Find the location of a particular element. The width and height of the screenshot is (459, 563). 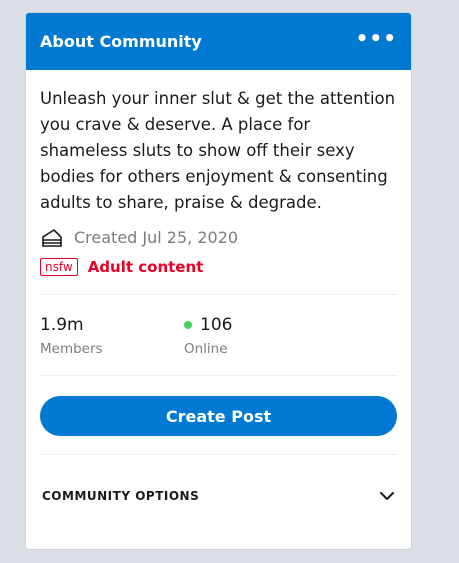

online-dot-icon is located at coordinates (188, 325).